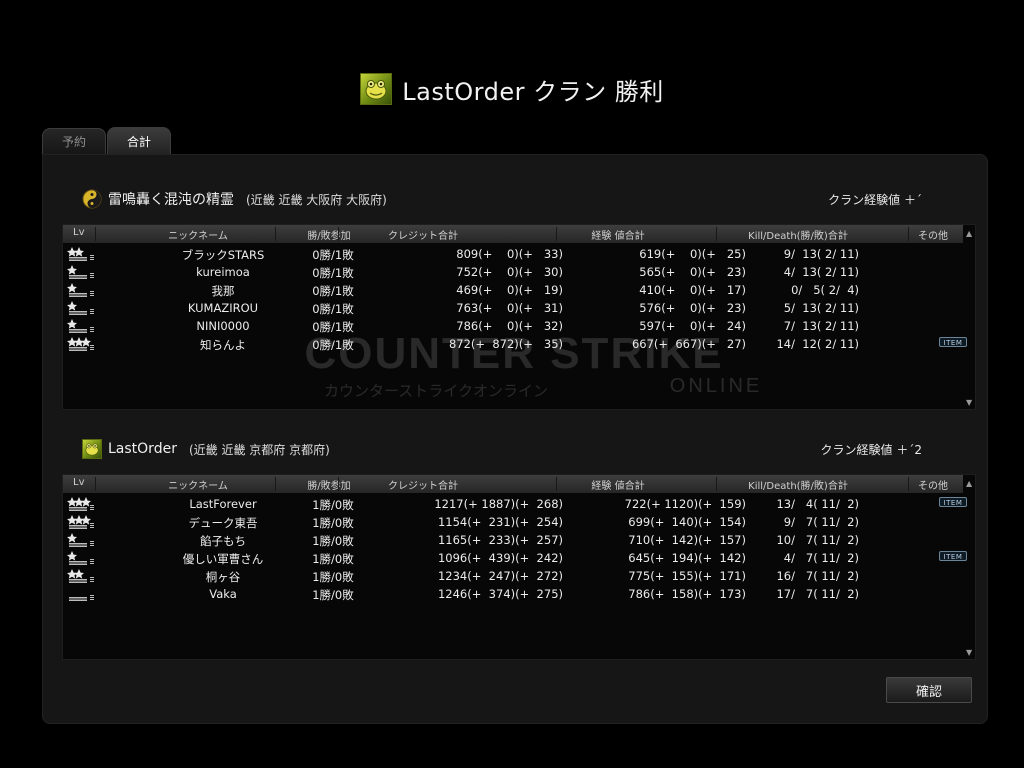 The width and height of the screenshot is (1024, 768). What do you see at coordinates (509, 308) in the screenshot?
I see `player-credit: 763(+ 0)(+ 31)` at bounding box center [509, 308].